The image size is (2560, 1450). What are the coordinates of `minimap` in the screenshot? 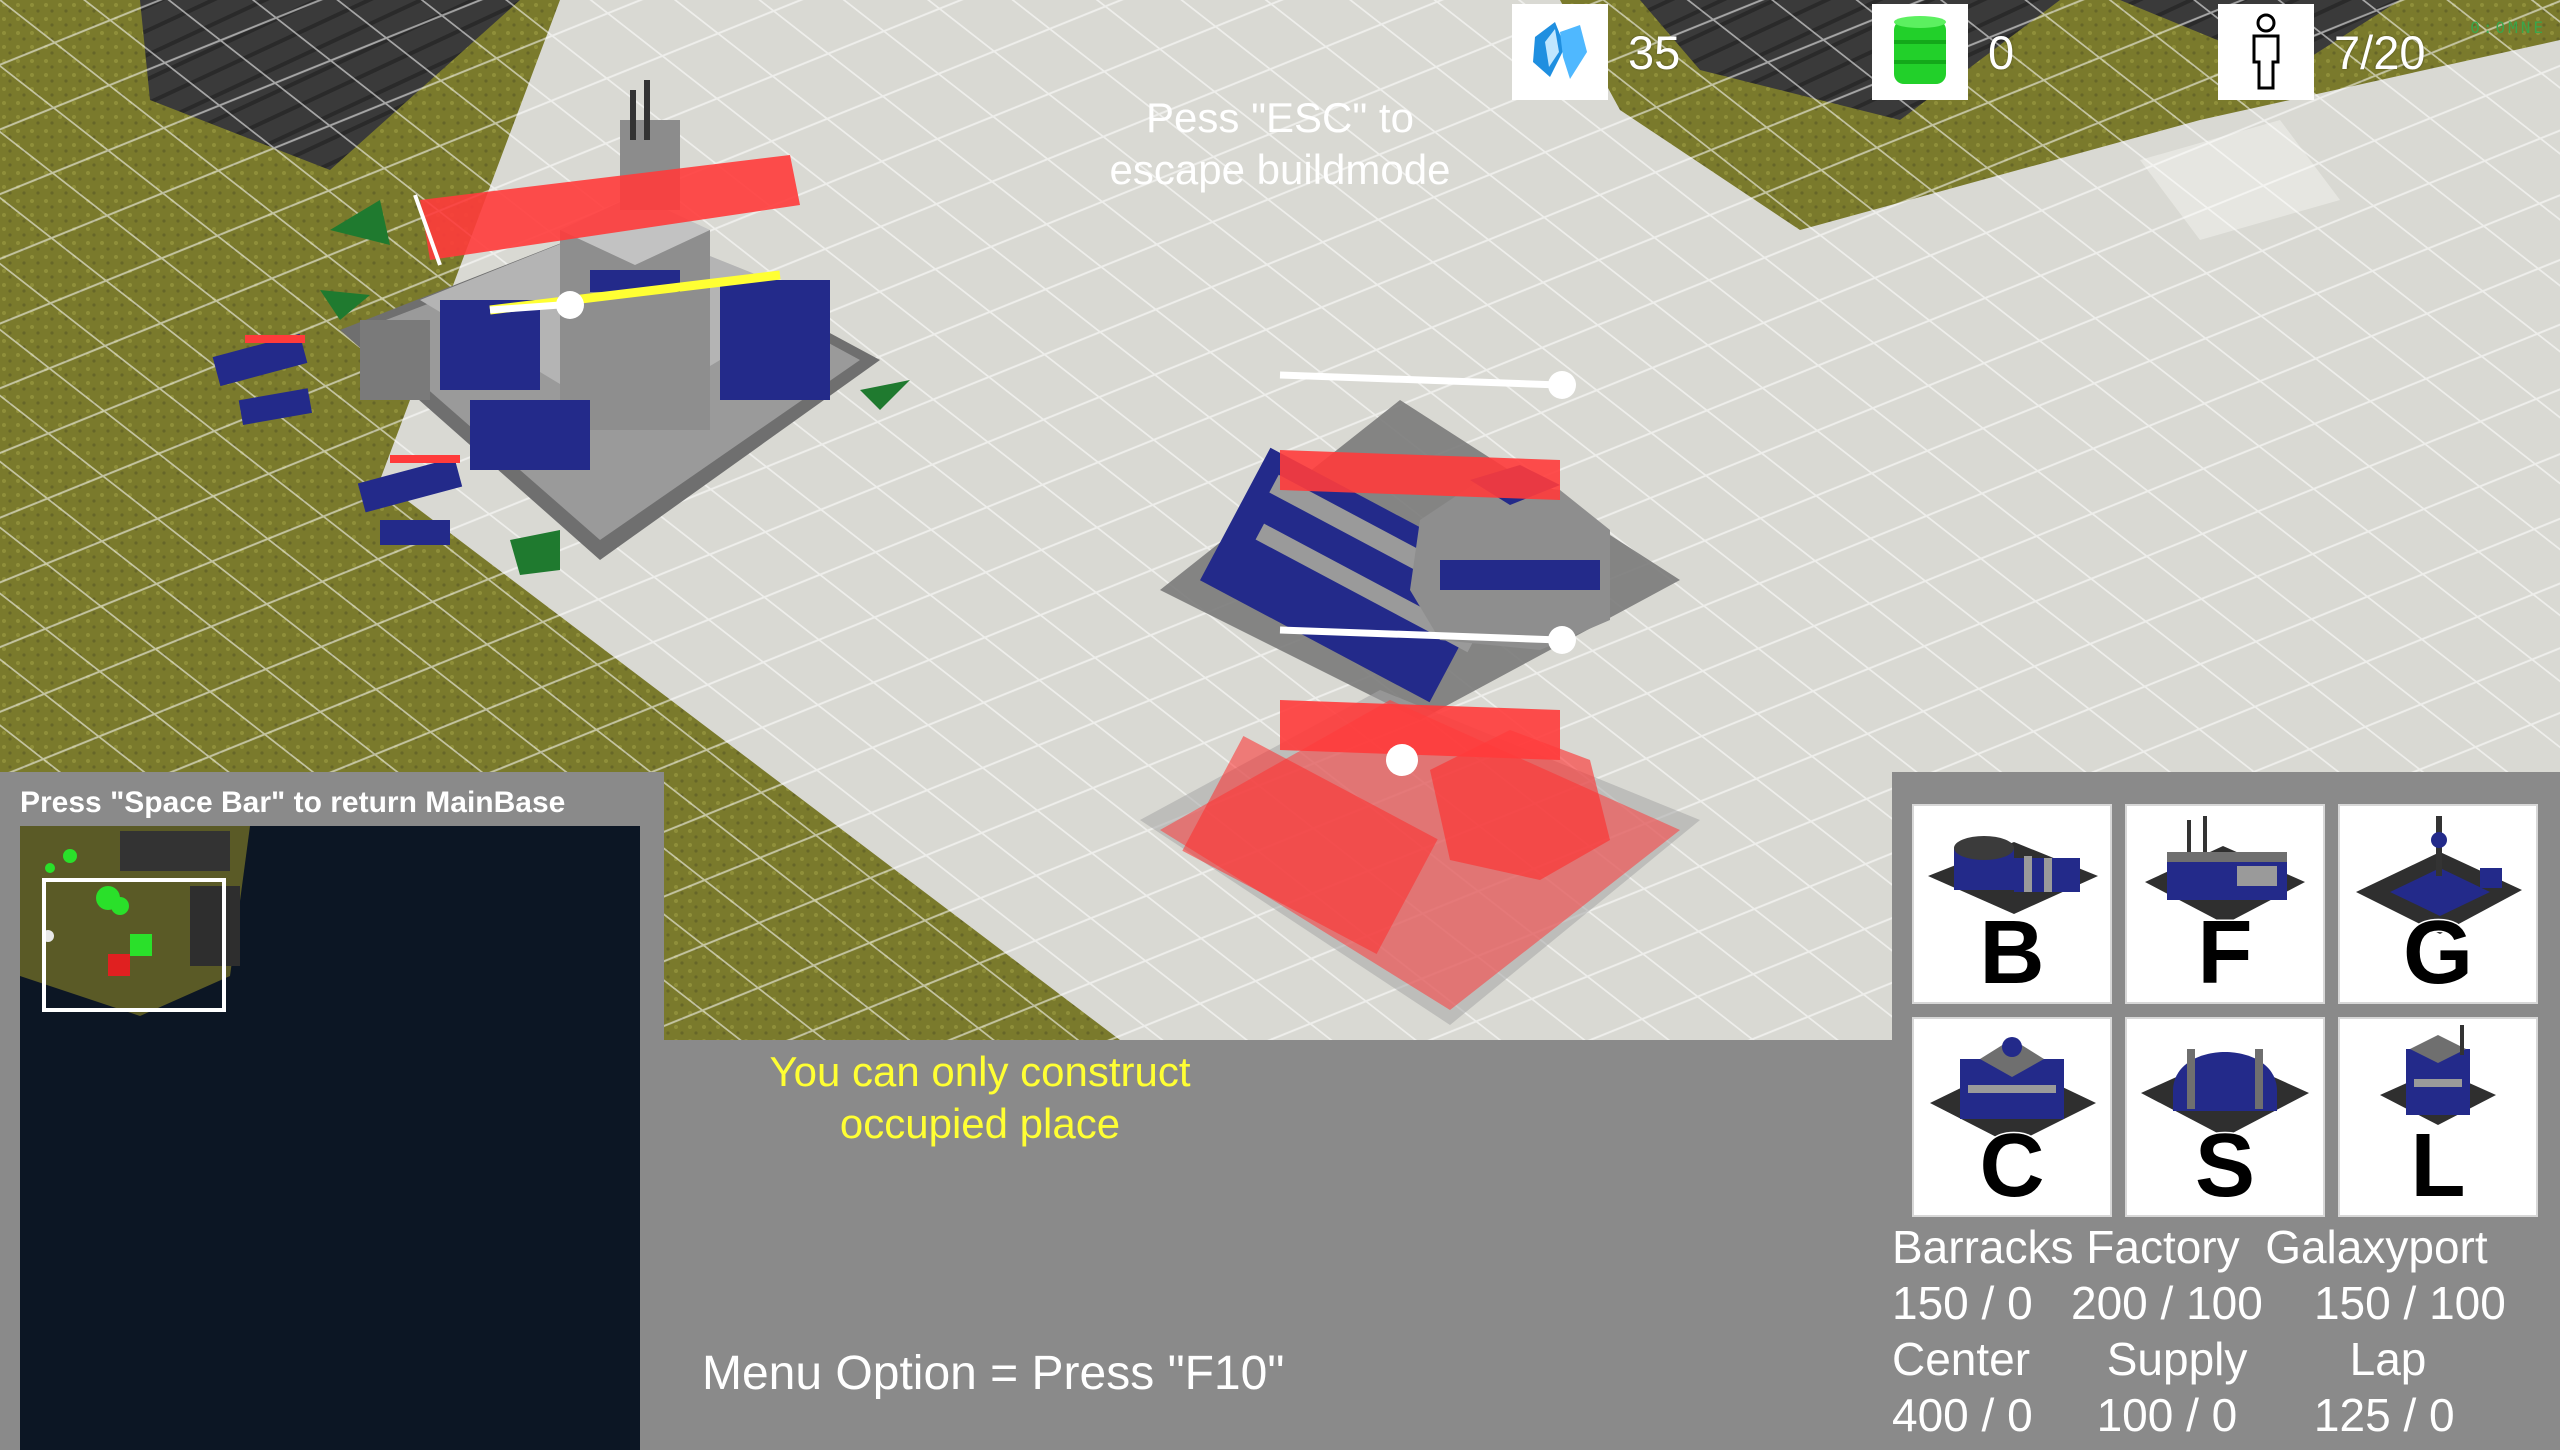 It's located at (330, 1138).